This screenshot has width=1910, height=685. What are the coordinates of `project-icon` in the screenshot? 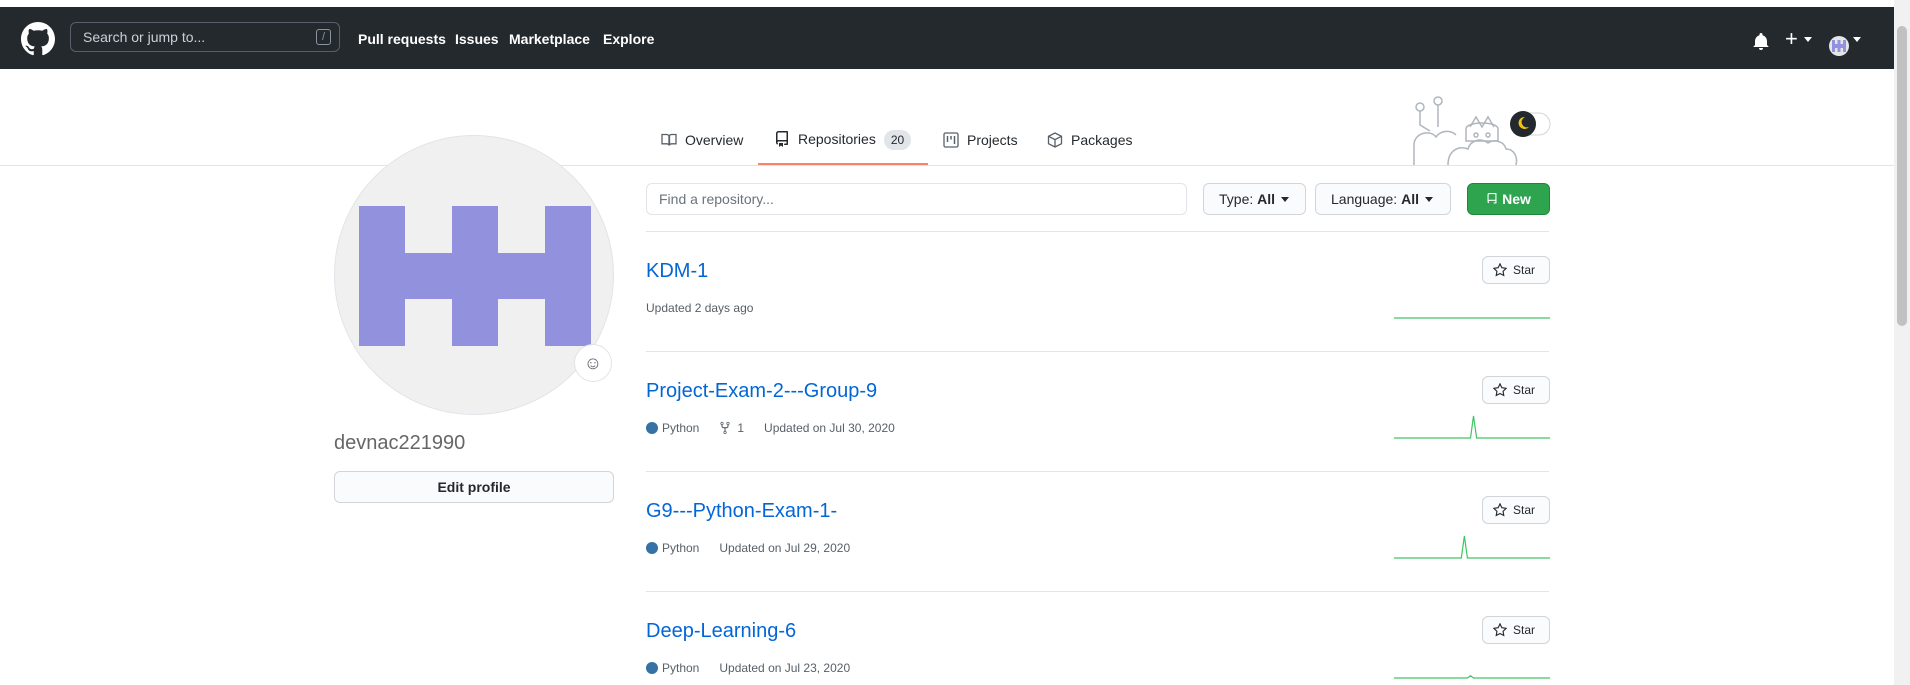 It's located at (951, 140).